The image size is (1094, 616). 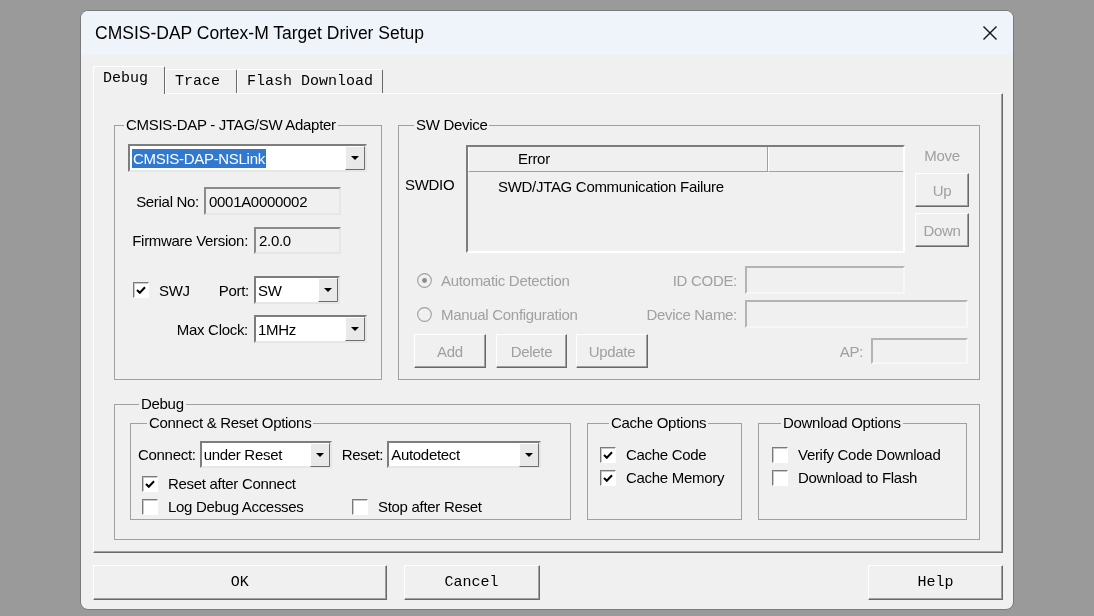 I want to click on dropdown: Autodetect, so click(x=464, y=454).